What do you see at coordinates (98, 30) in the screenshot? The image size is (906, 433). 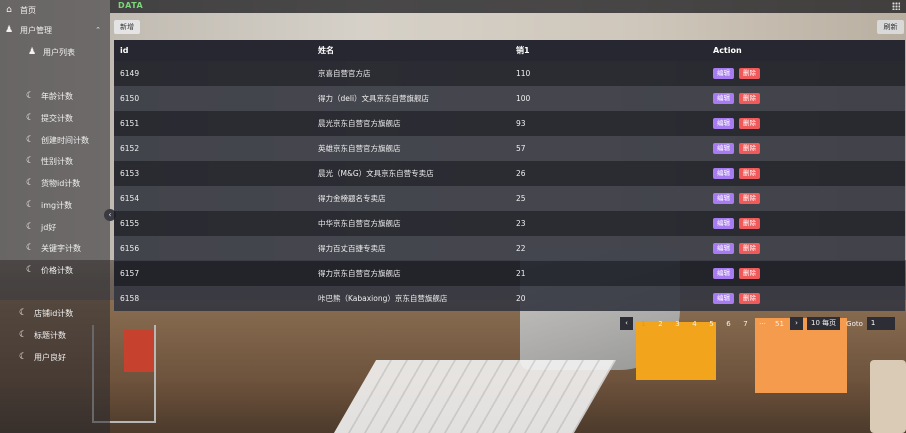 I see `chevron-up-icon: ⌃` at bounding box center [98, 30].